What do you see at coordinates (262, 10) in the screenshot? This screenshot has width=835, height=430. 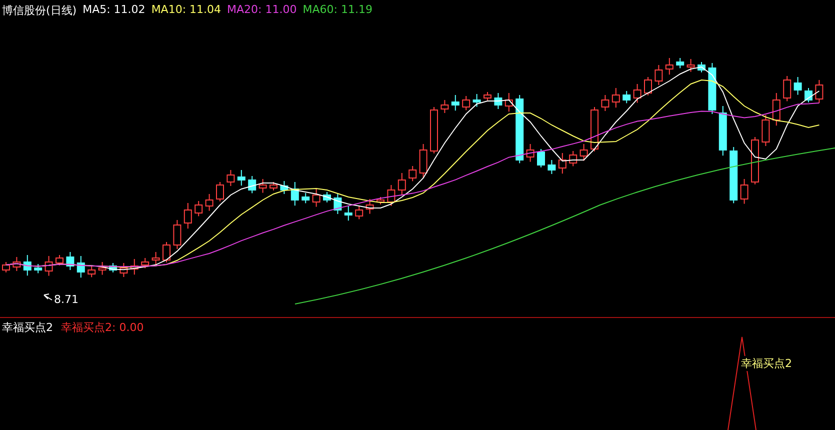 I see `ma-reading: MA20: 11.00` at bounding box center [262, 10].